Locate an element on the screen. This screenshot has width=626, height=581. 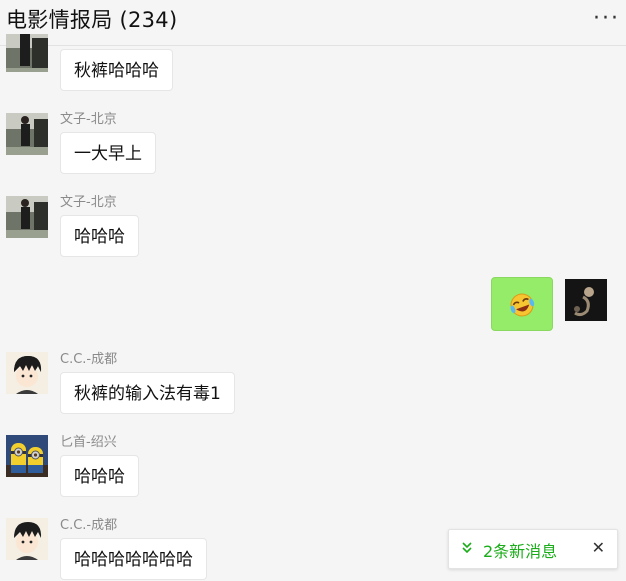
close-icon: ✕ is located at coordinates (598, 547).